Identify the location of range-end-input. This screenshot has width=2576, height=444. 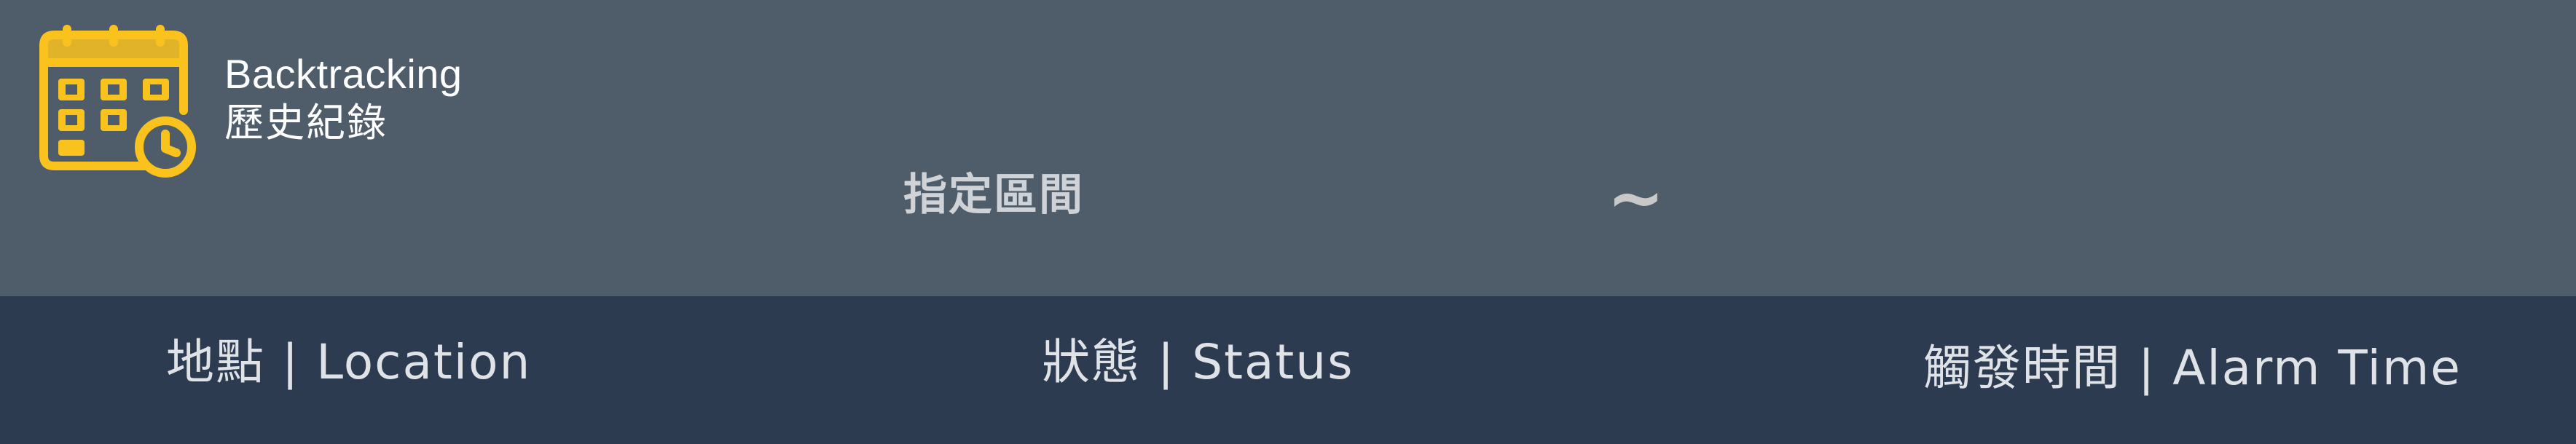
(1923, 193).